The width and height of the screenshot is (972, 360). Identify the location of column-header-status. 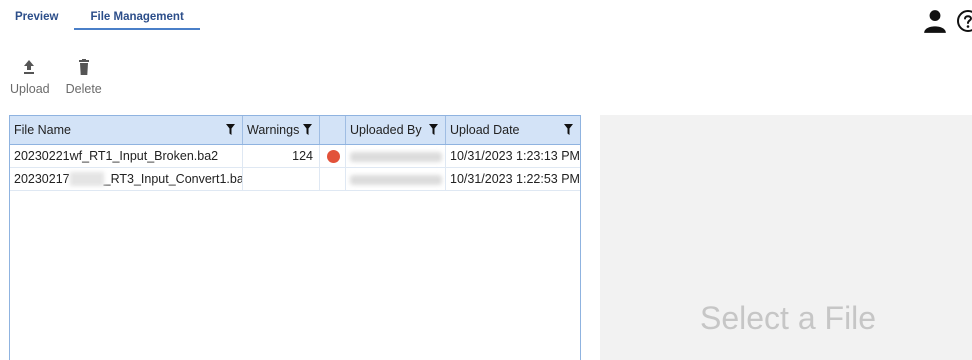
(333, 130).